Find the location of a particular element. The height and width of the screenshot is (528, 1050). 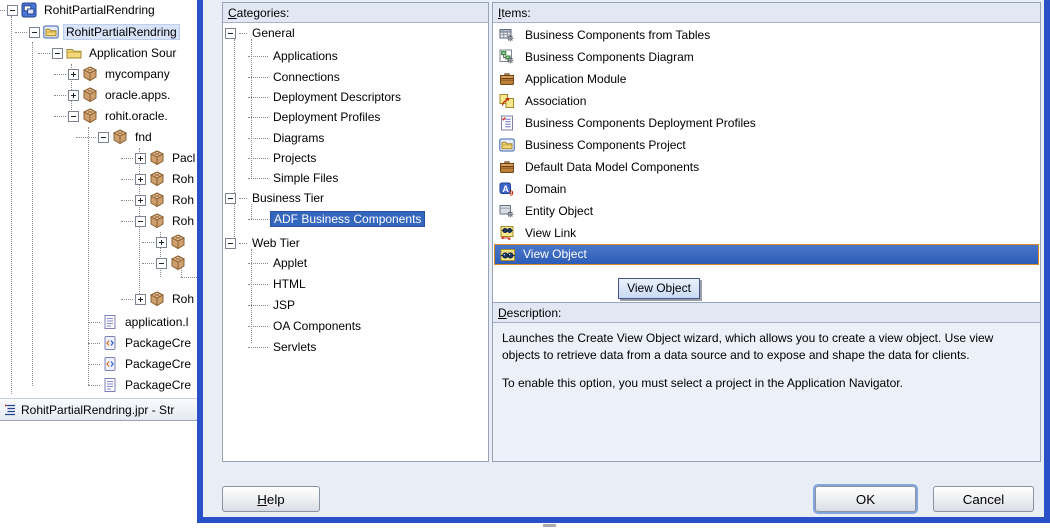

category-general: General is located at coordinates (261, 33).